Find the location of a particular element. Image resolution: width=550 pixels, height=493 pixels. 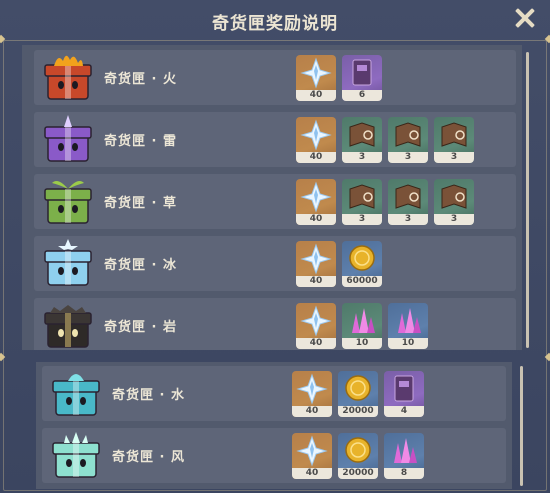

reward-item: 8 is located at coordinates (404, 456).